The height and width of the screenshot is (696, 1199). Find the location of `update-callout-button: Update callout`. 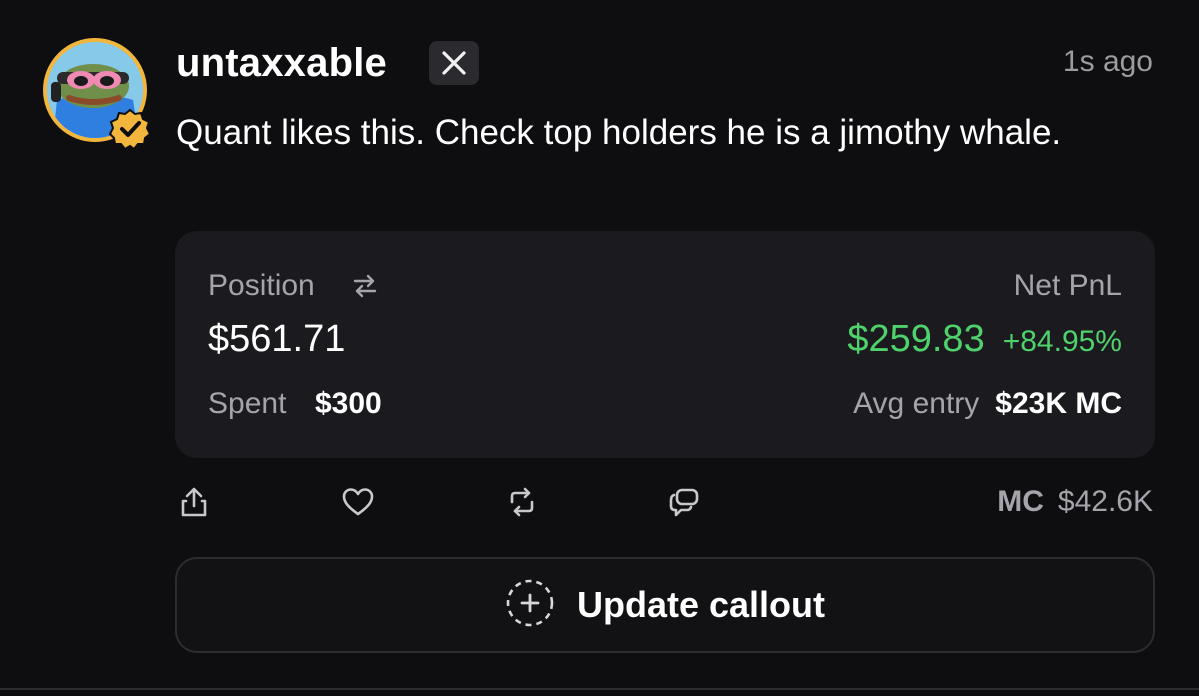

update-callout-button: Update callout is located at coordinates (665, 605).